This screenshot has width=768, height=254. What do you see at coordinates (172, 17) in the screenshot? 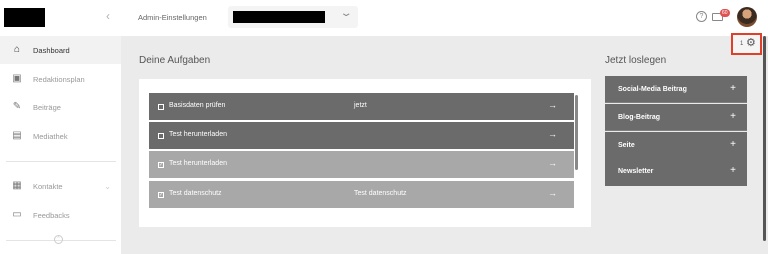
I see `admin-settings-link: Admin-Einstellungen` at bounding box center [172, 17].